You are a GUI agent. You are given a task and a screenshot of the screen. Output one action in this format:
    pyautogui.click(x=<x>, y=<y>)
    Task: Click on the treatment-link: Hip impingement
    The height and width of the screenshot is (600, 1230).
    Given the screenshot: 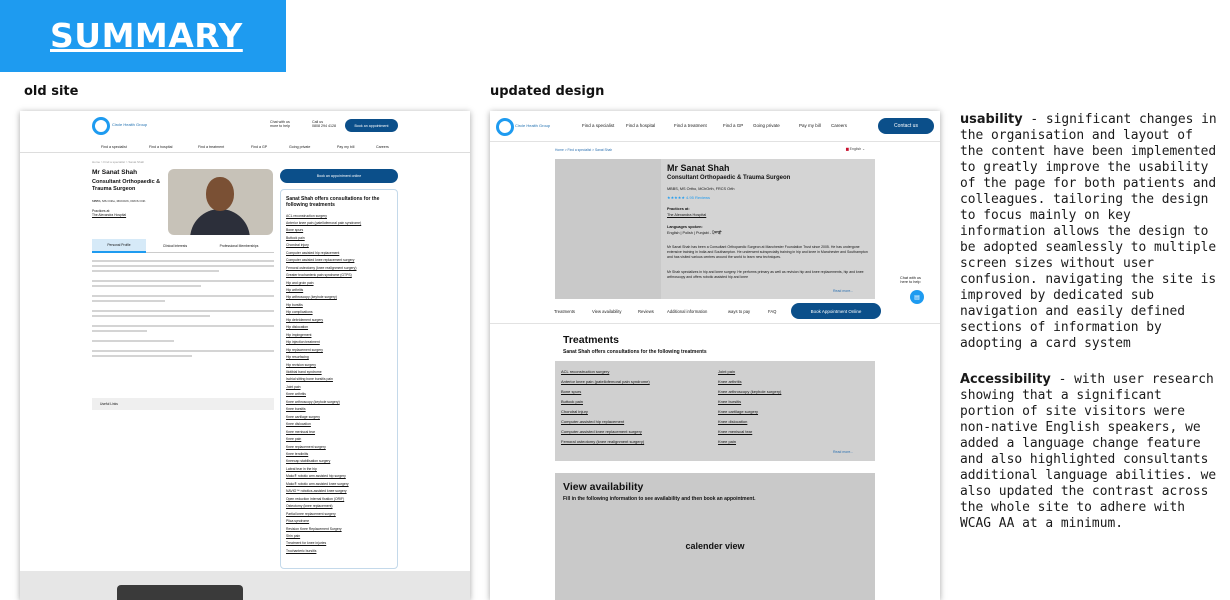 What is the action you would take?
    pyautogui.click(x=339, y=335)
    